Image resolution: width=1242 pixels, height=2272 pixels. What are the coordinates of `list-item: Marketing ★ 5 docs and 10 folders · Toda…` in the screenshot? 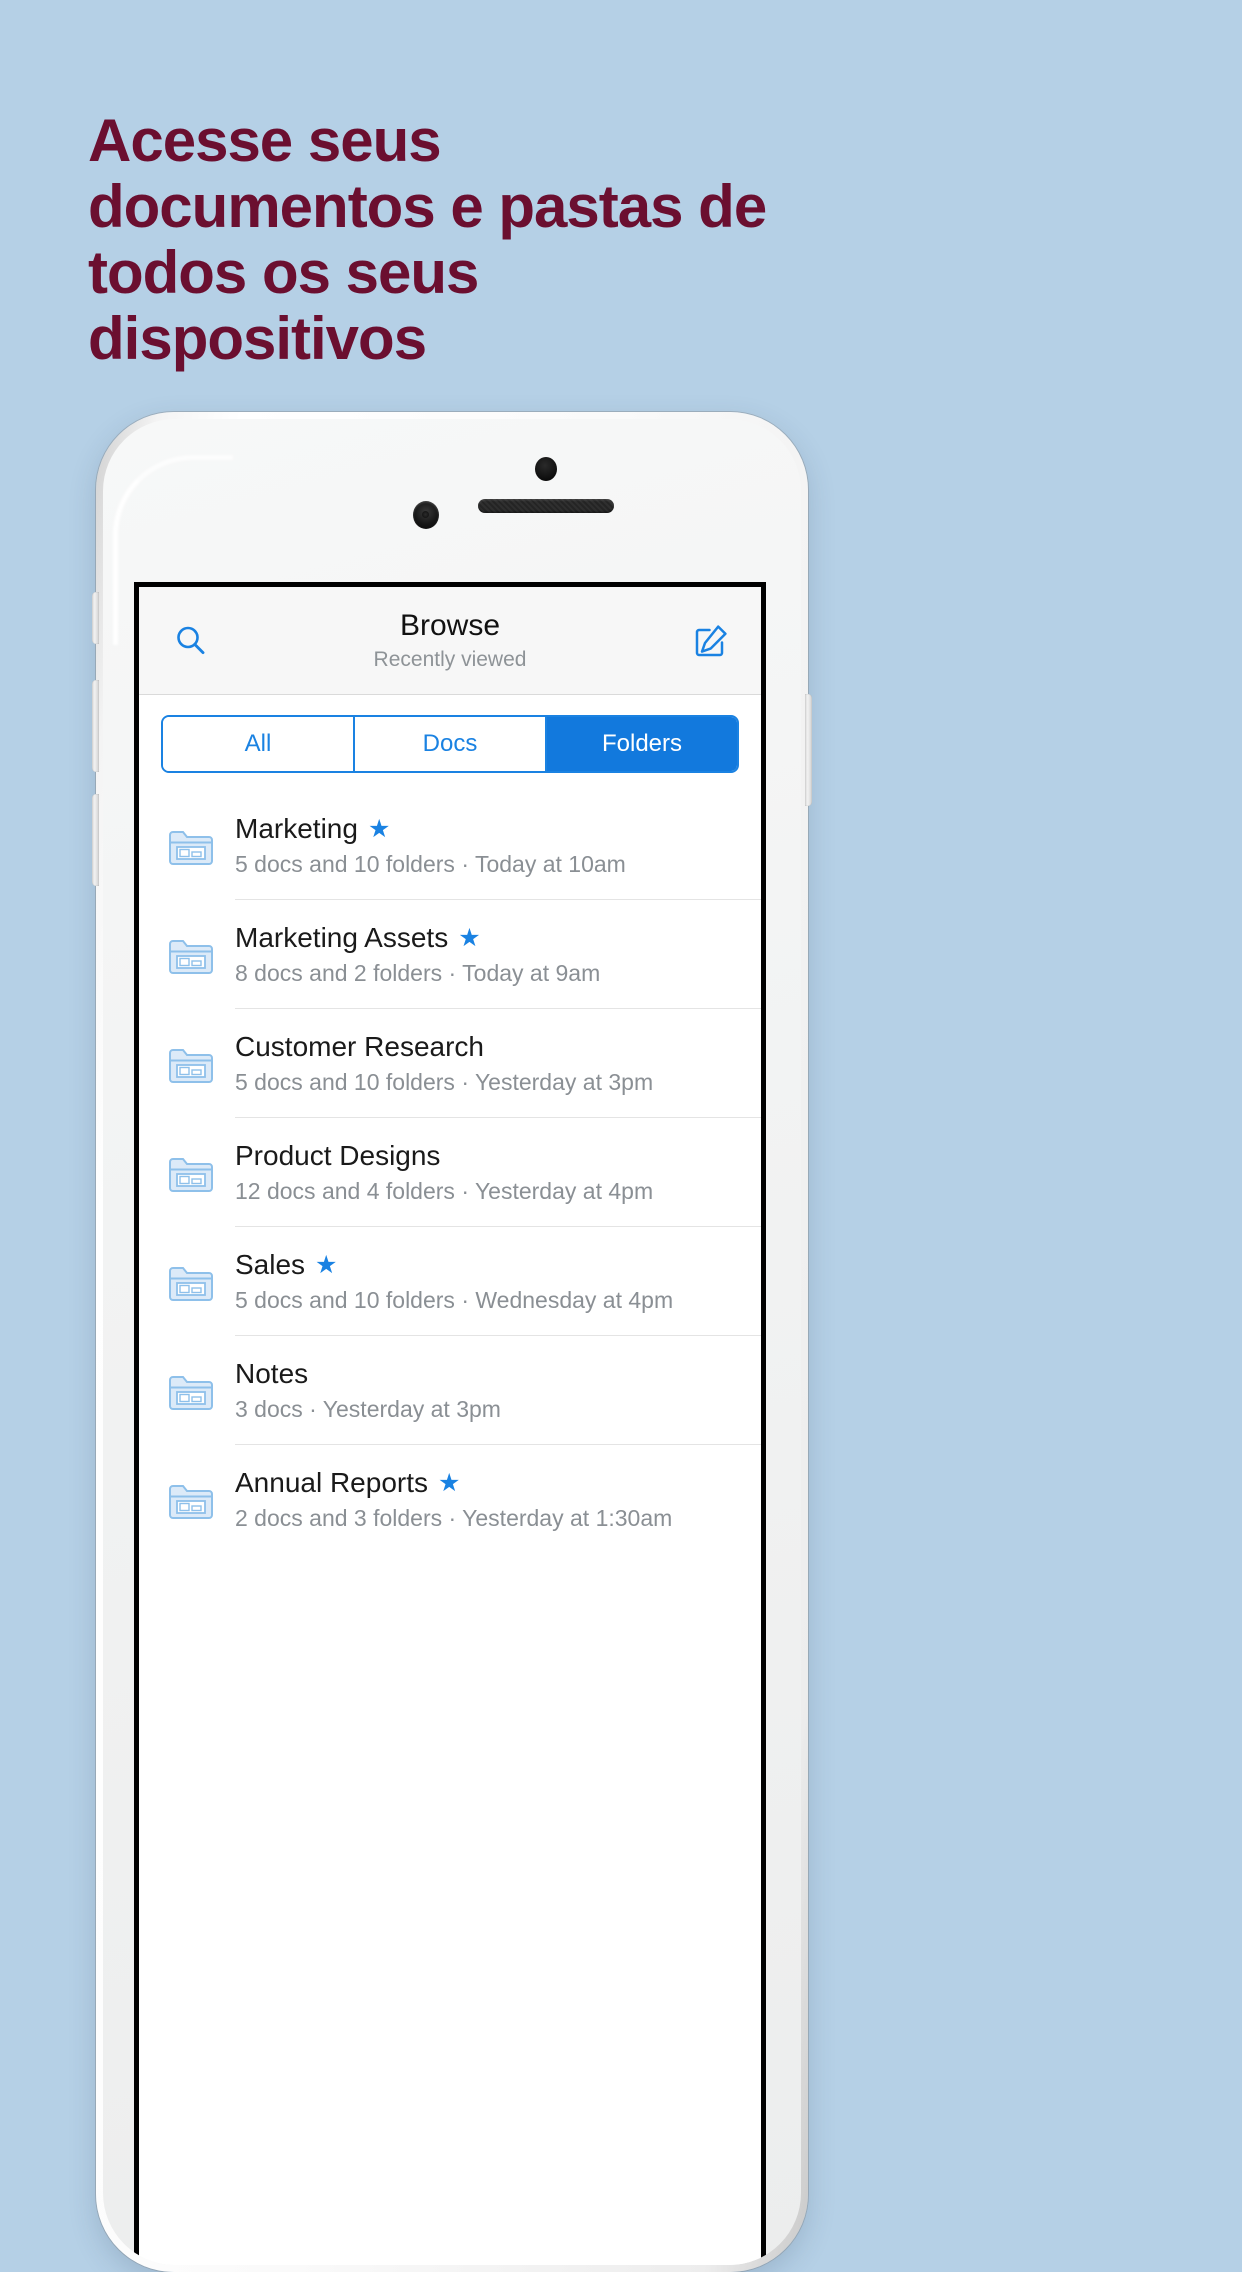 It's located at (462, 845).